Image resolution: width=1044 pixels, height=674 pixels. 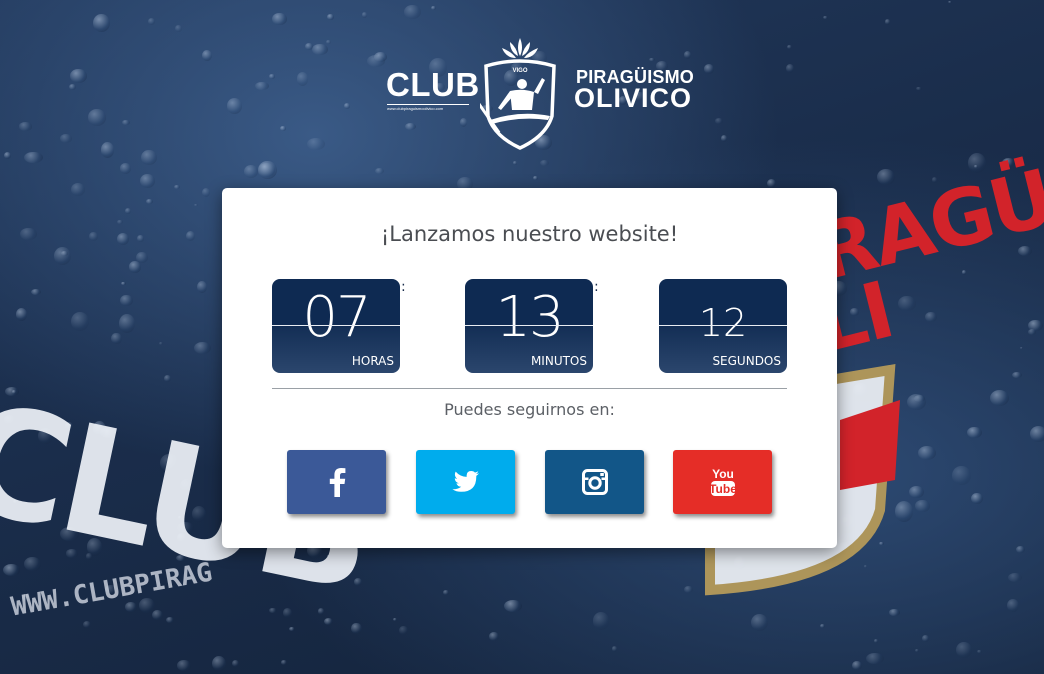 I want to click on countdown-minutes-label: MINUTOS, so click(x=558, y=361).